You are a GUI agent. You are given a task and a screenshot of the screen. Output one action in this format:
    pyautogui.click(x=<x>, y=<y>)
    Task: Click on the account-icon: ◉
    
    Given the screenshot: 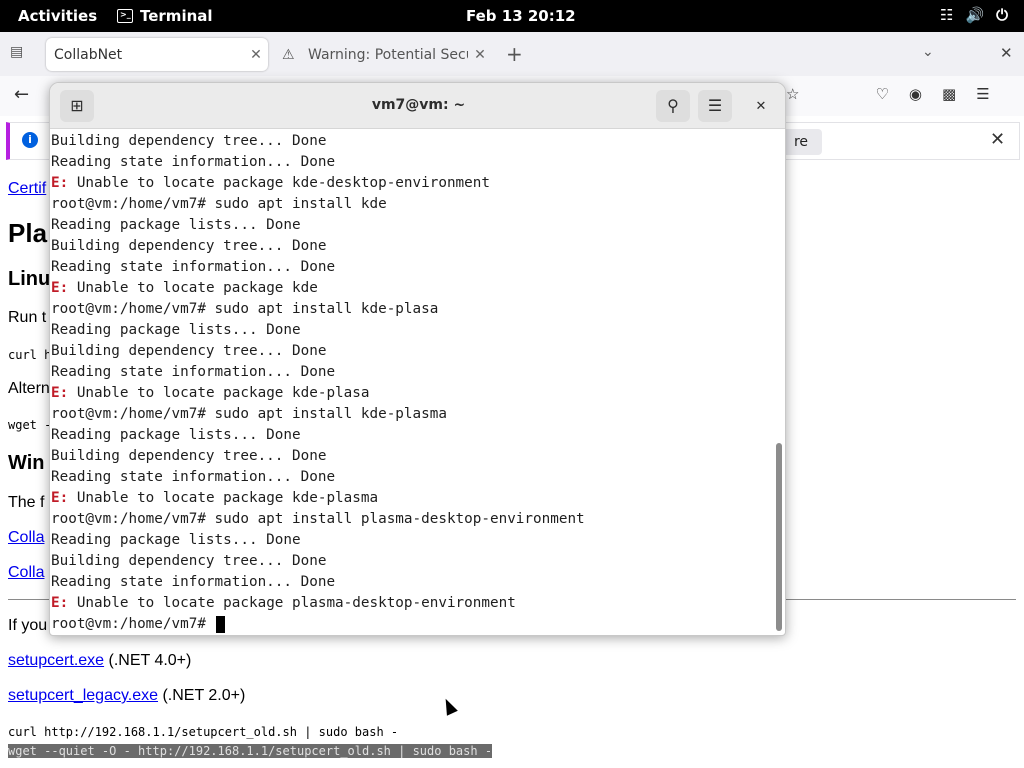 What is the action you would take?
    pyautogui.click(x=915, y=94)
    